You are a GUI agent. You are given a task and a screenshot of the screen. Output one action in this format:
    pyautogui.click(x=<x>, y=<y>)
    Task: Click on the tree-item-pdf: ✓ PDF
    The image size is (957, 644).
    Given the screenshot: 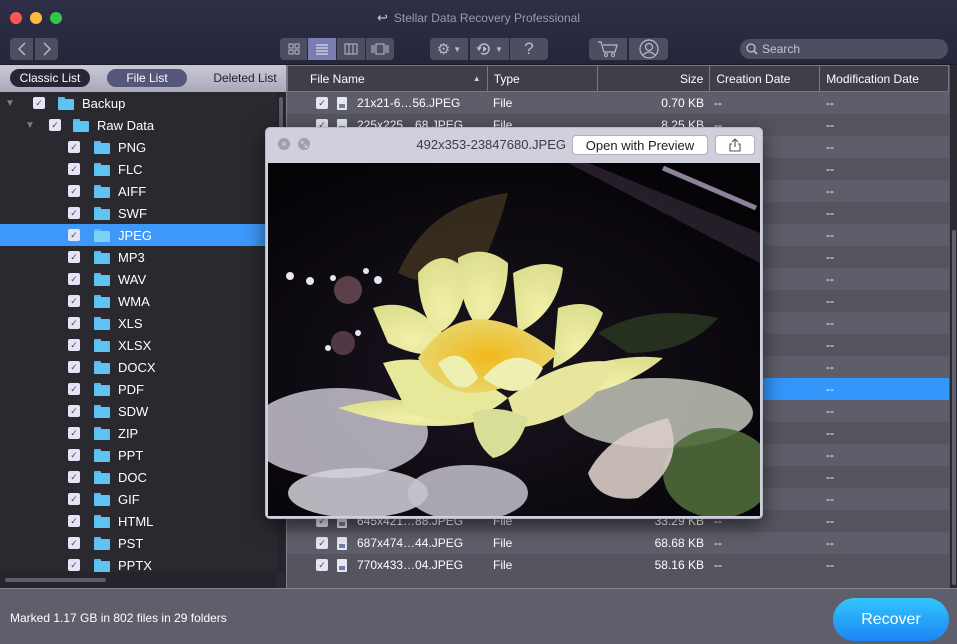 What is the action you would take?
    pyautogui.click(x=138, y=389)
    